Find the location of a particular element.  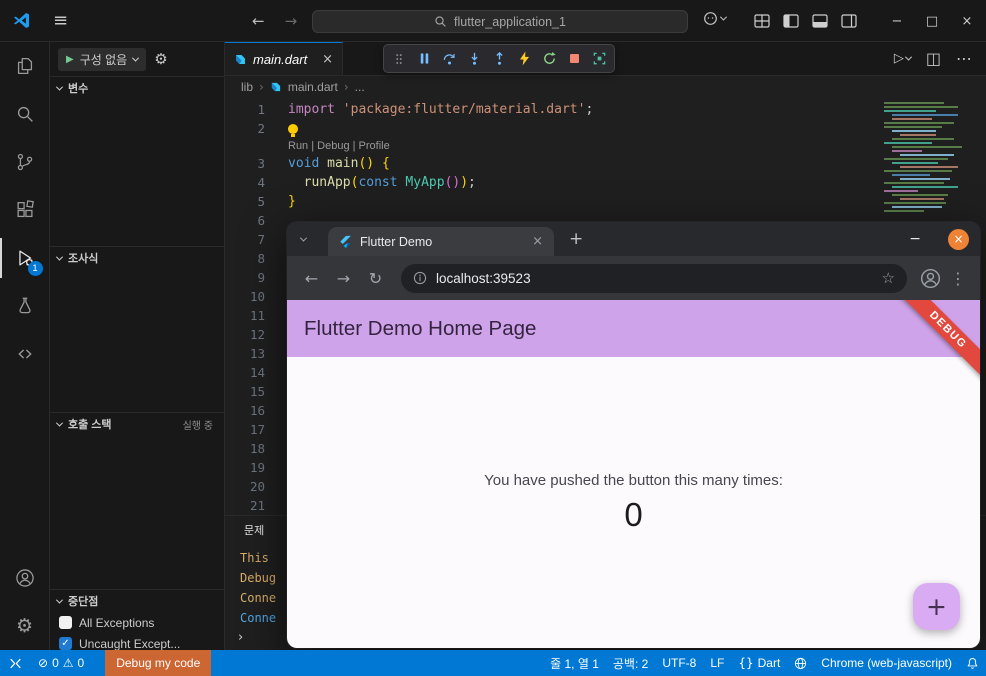

breakpoints-section-header: 중단점 is located at coordinates (137, 601).